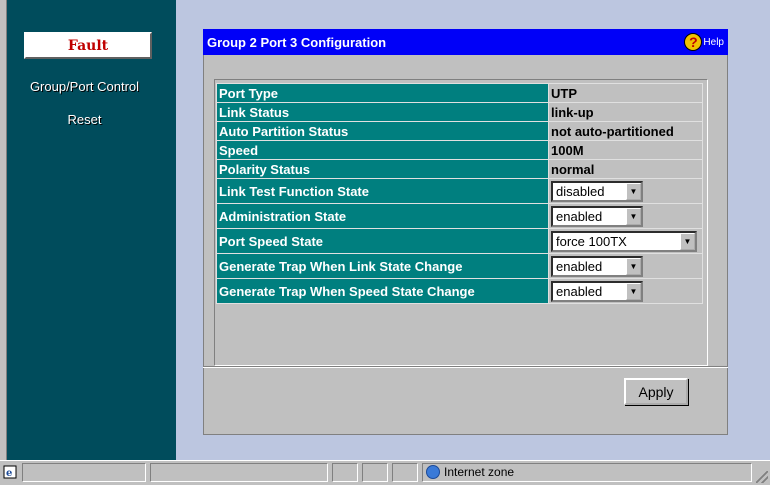 The height and width of the screenshot is (485, 770). Describe the element at coordinates (382, 169) in the screenshot. I see `polarity-status-label: Polarity Status` at that location.